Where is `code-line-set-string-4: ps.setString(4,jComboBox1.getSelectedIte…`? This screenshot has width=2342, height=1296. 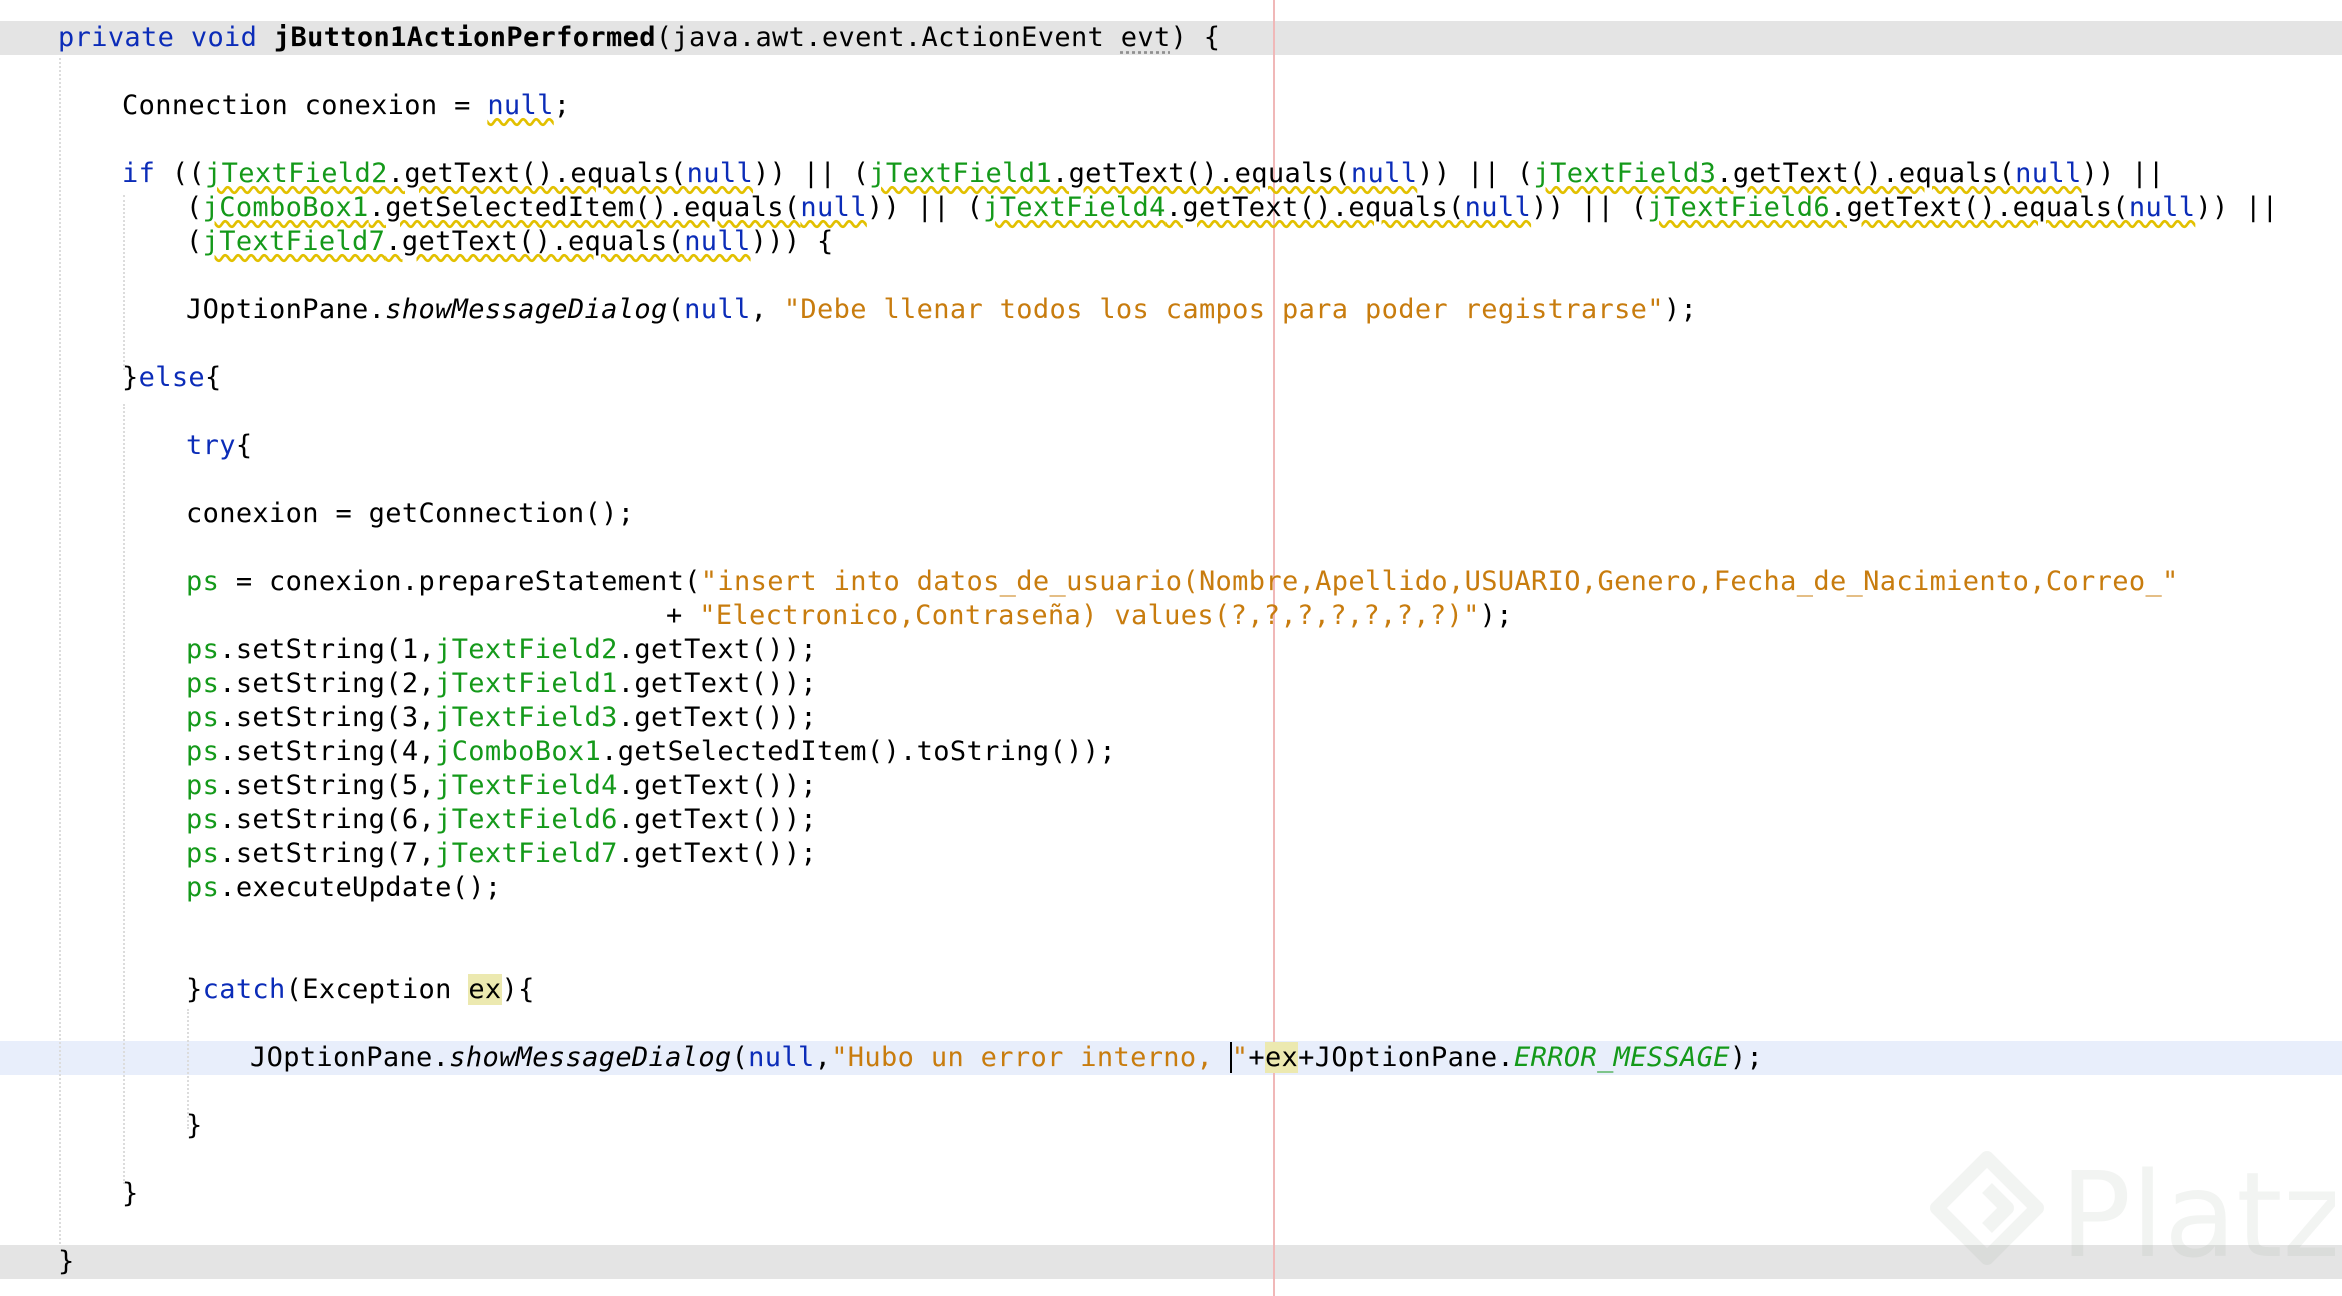
code-line-set-string-4: ps.setString(4,jComboBox1.getSelectedIte… is located at coordinates (651, 752).